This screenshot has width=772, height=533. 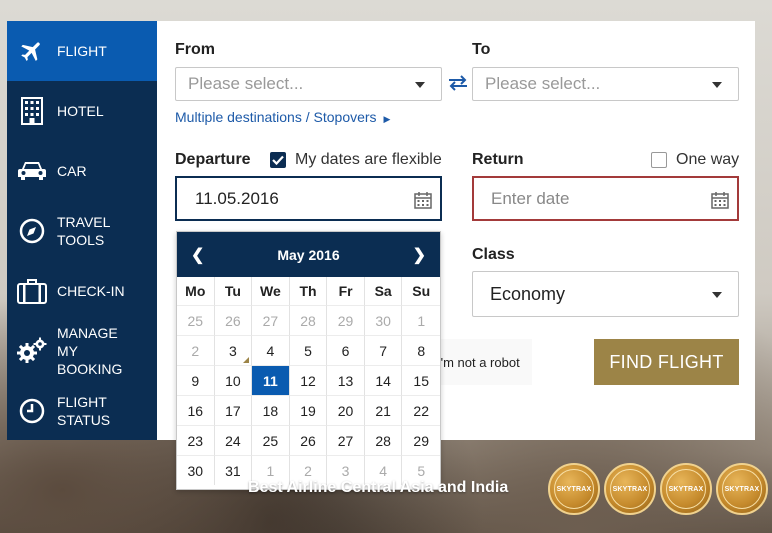 I want to click on gears-icon, so click(x=32, y=351).